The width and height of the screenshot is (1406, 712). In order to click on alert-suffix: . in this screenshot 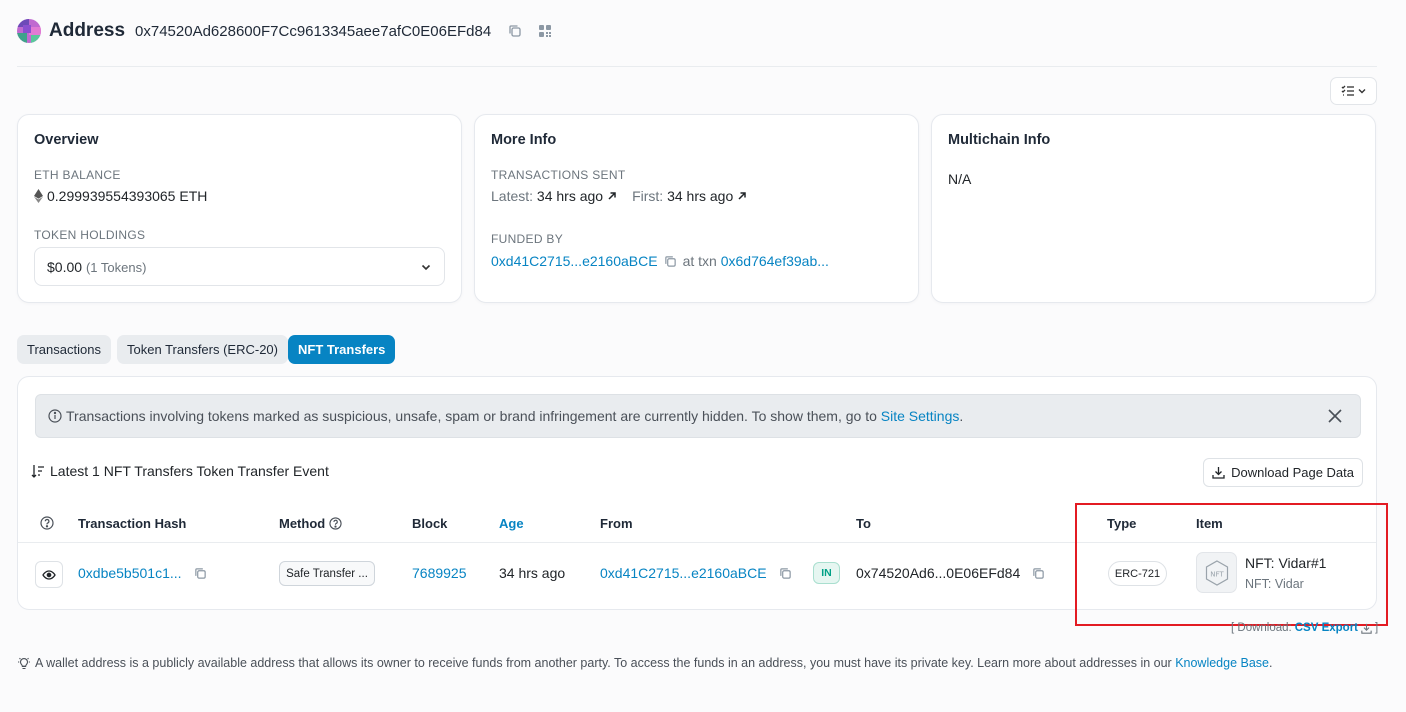, I will do `click(961, 416)`.